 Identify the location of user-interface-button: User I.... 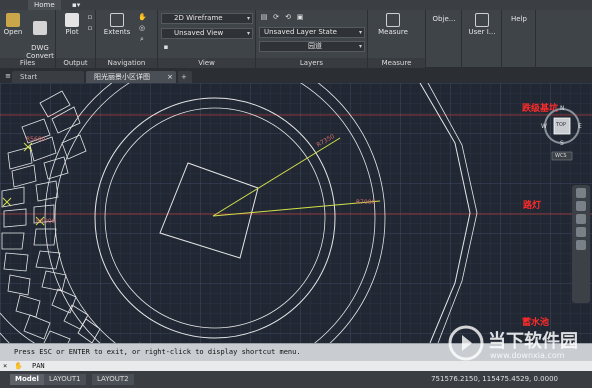
(482, 24).